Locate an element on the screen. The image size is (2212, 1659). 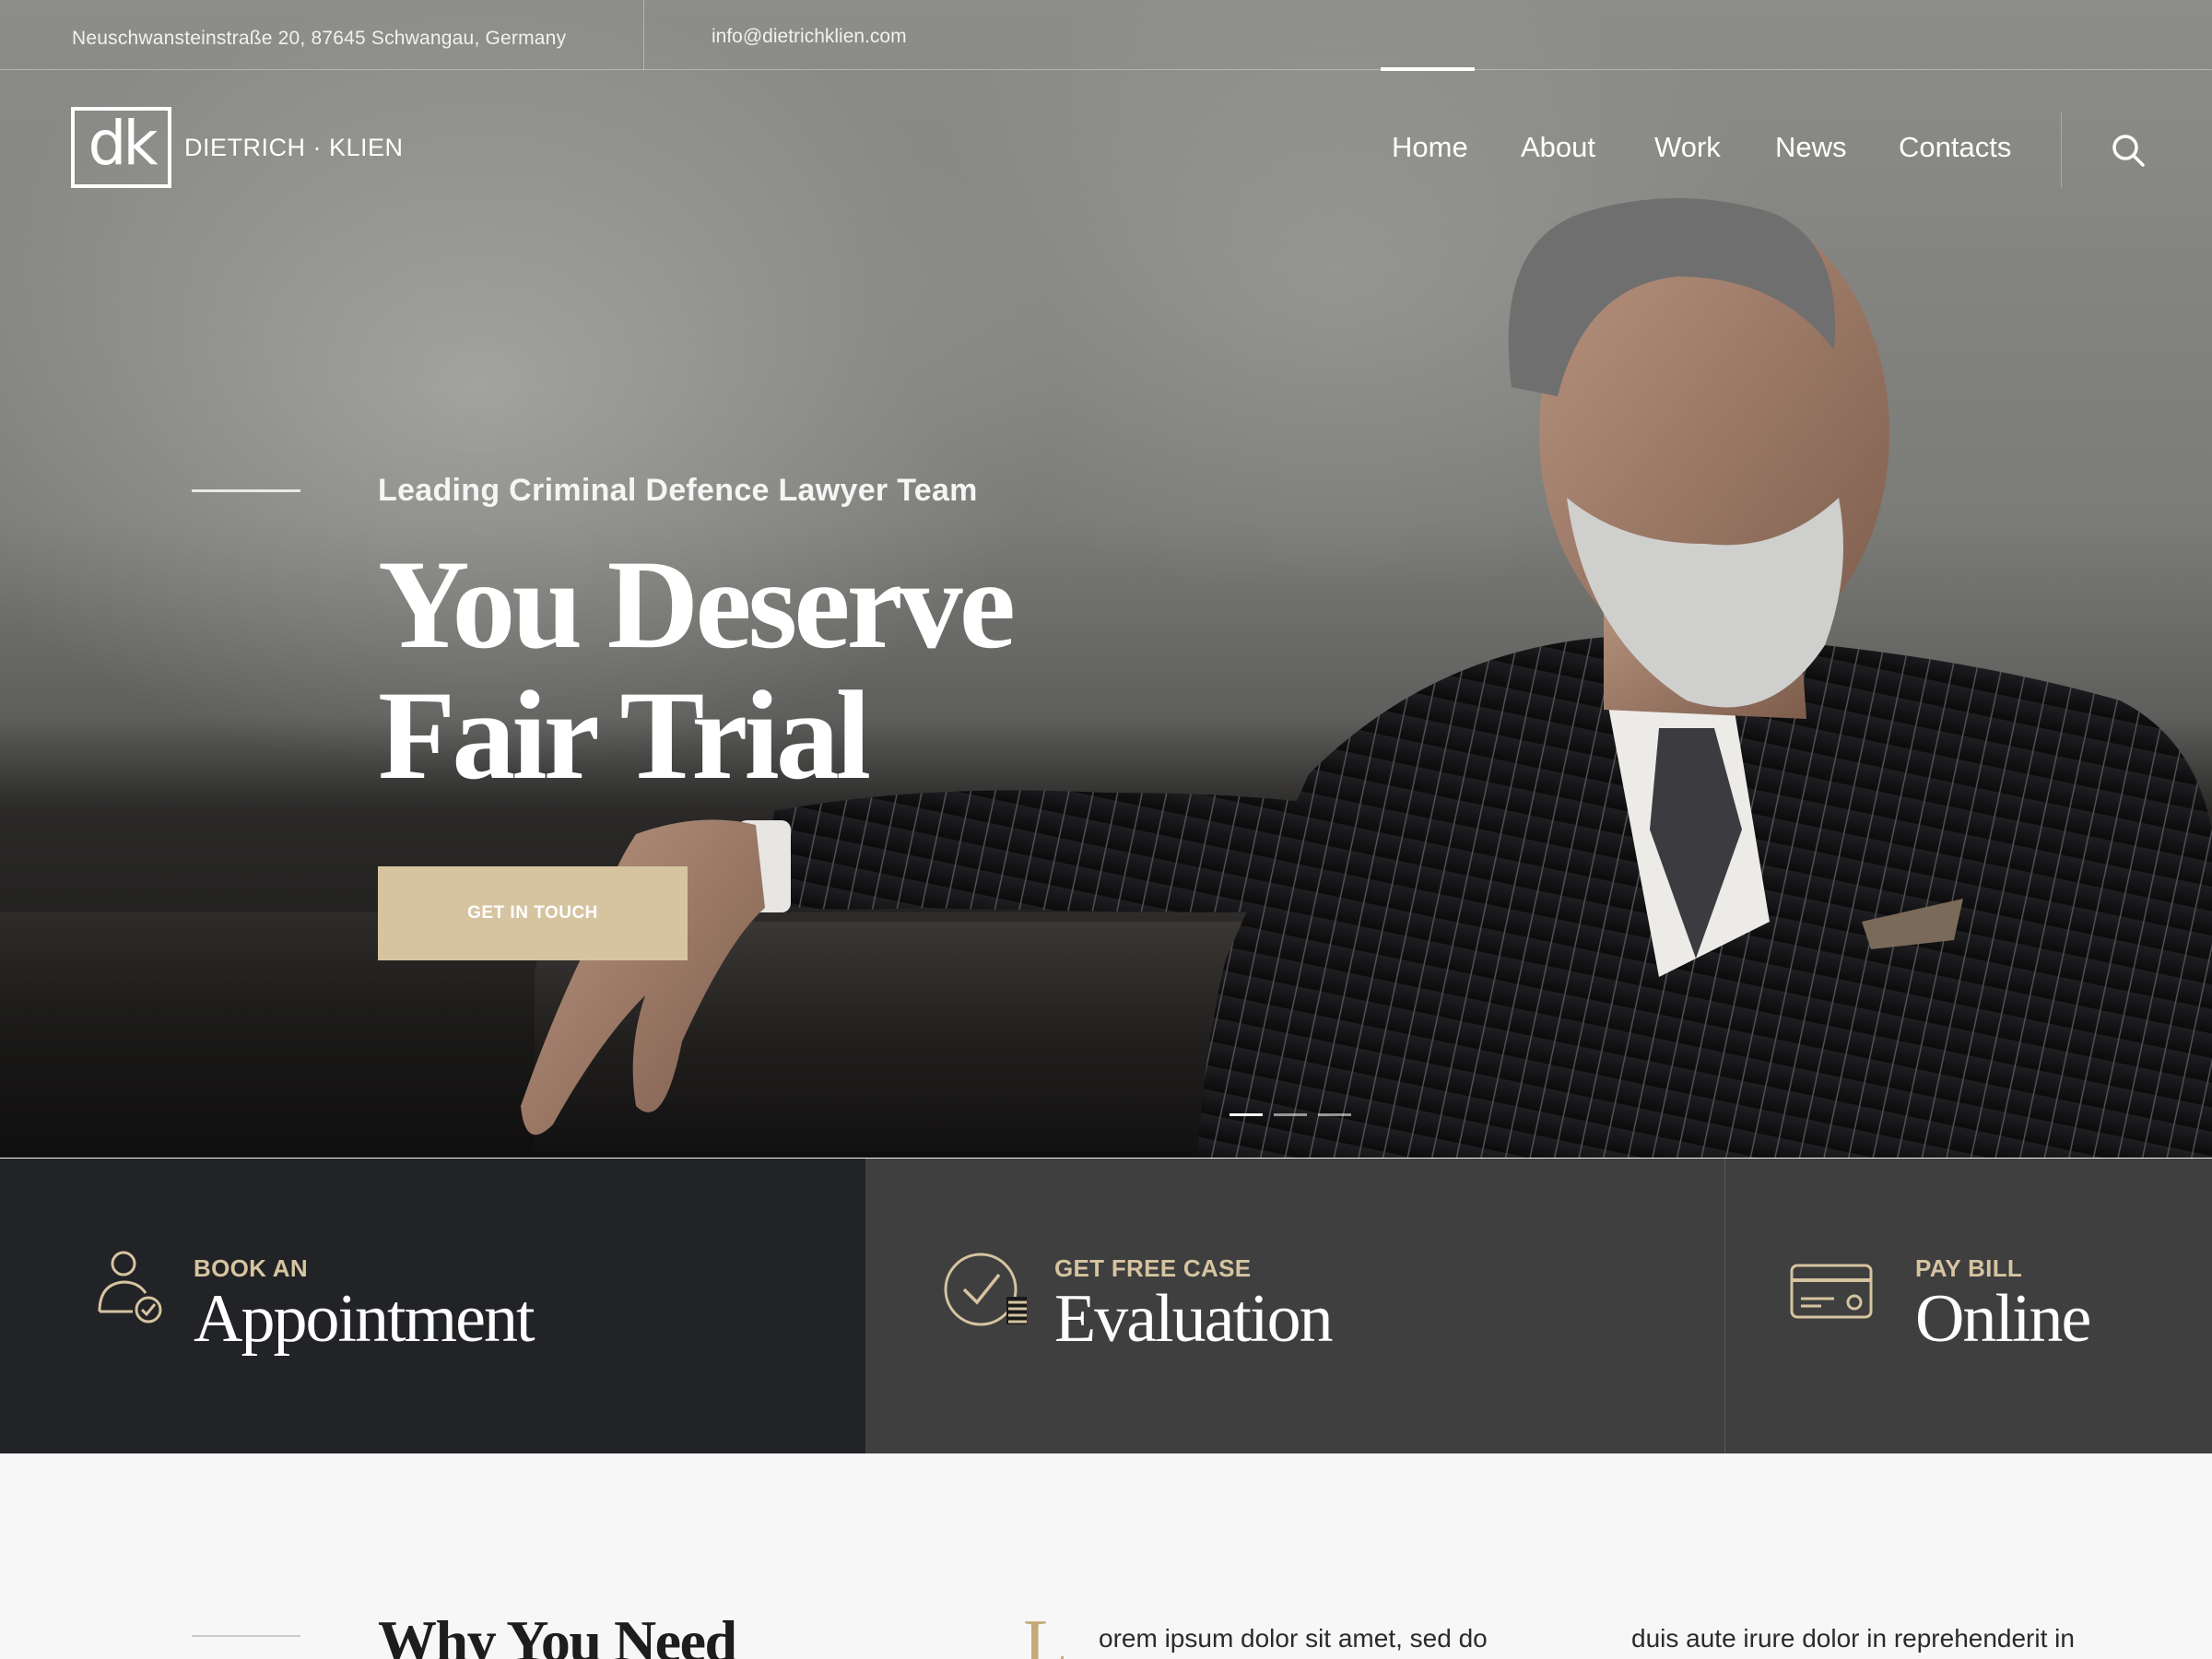
email-link: info@dietrichklien.com is located at coordinates (809, 37).